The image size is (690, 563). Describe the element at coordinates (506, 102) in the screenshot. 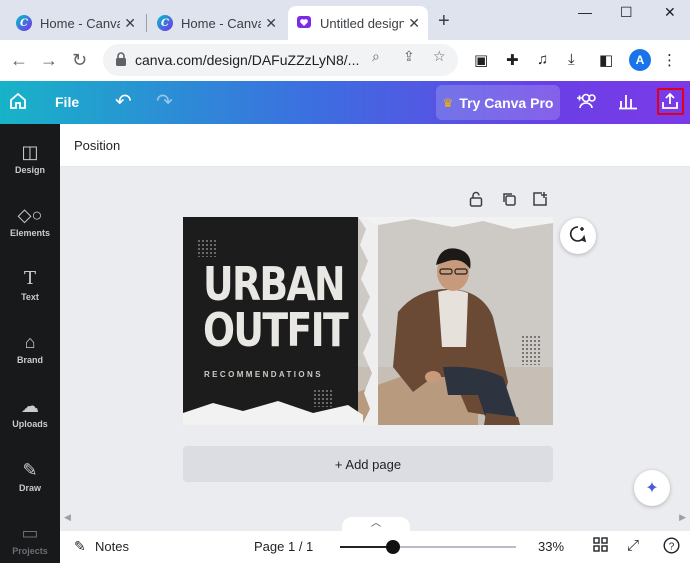

I see `try-pro-label: Try Canva Pro` at that location.